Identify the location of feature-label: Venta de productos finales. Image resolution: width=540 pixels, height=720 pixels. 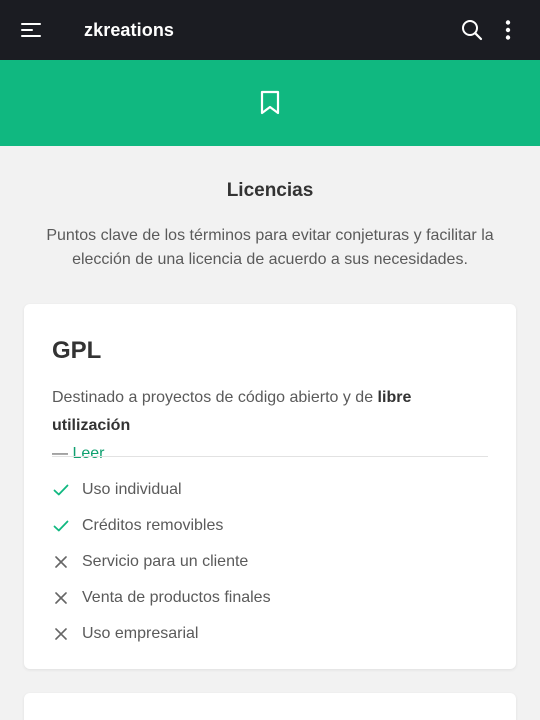
(176, 597).